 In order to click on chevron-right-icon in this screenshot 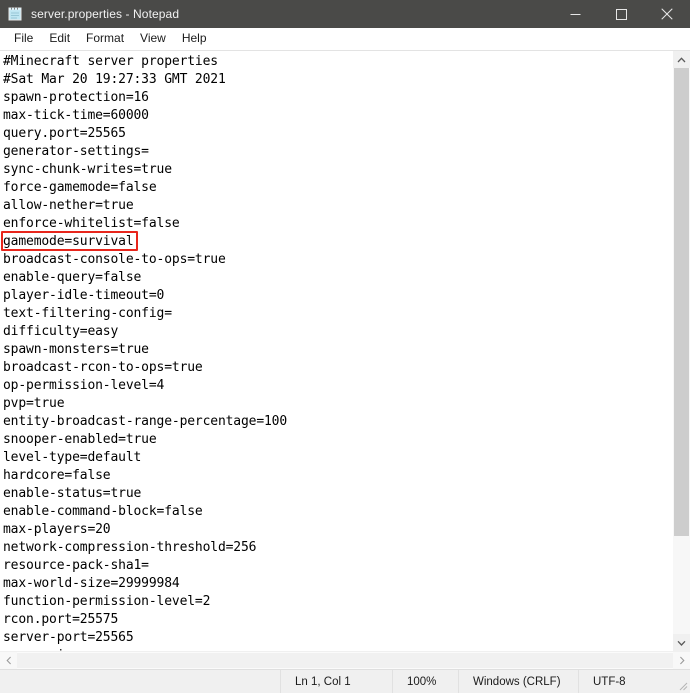, I will do `click(682, 660)`.